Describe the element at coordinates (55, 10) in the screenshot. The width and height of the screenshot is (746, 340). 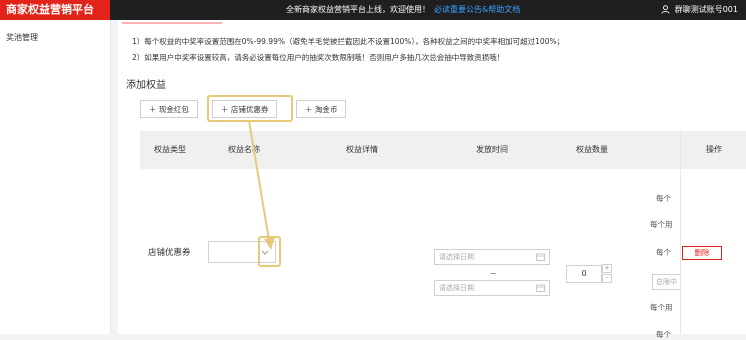
I see `brand-logo: 商家权益营销平台` at that location.